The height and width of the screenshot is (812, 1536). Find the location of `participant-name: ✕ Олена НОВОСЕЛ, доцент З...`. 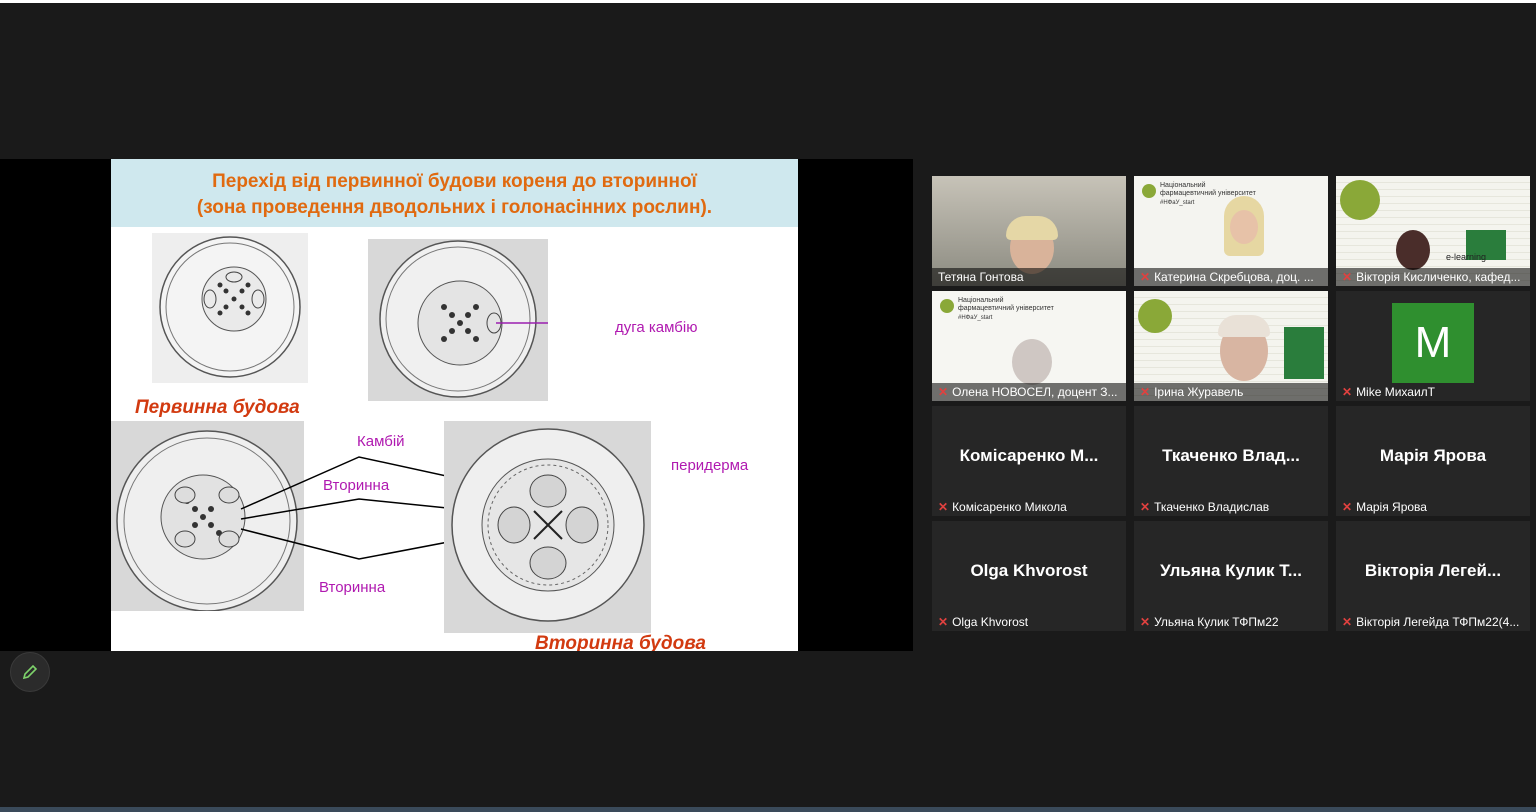

participant-name: ✕ Олена НОВОСЕЛ, доцент З... is located at coordinates (1029, 392).